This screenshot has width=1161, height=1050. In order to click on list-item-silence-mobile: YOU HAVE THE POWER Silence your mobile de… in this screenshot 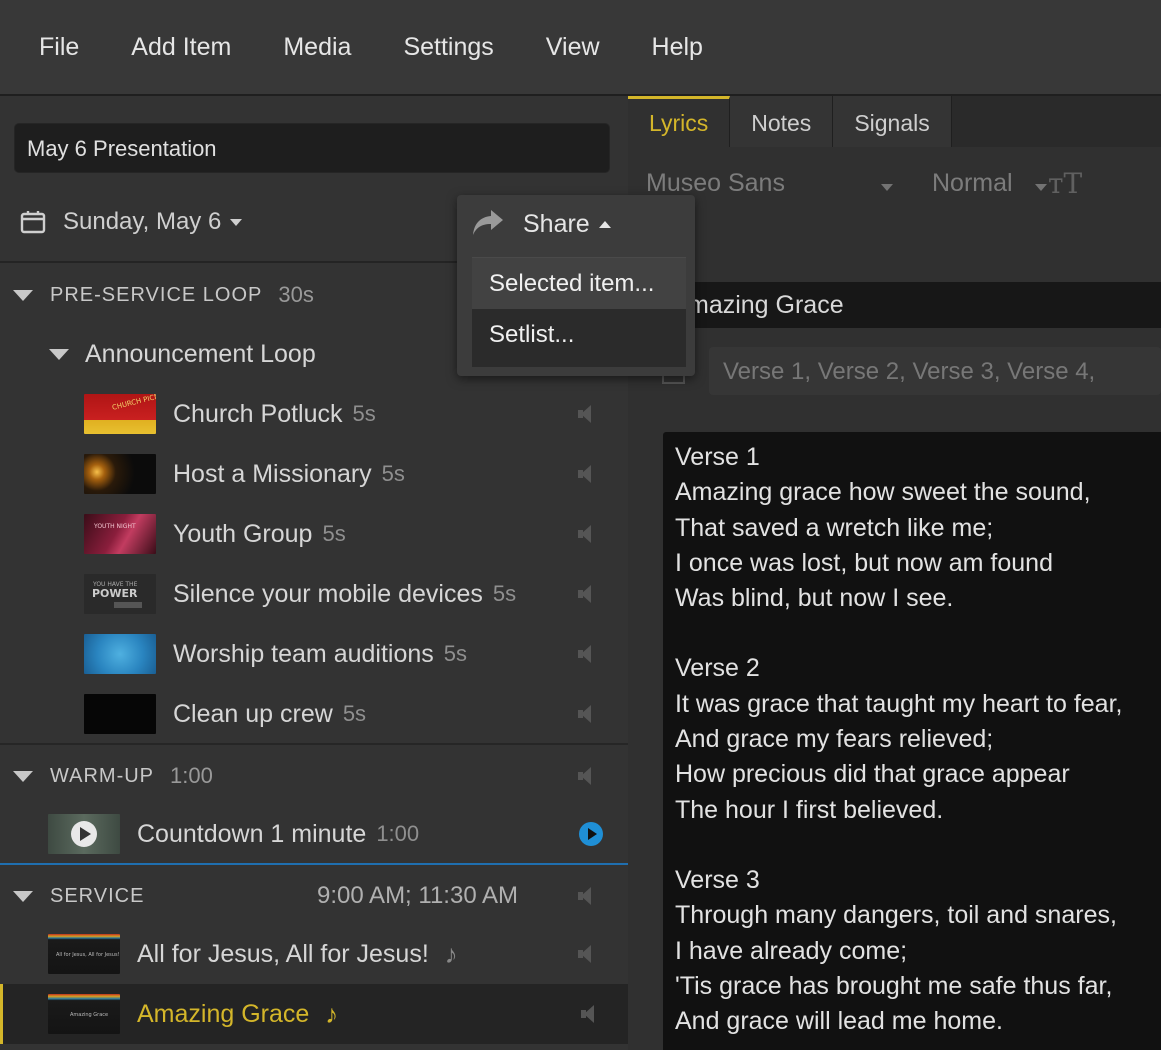, I will do `click(314, 594)`.